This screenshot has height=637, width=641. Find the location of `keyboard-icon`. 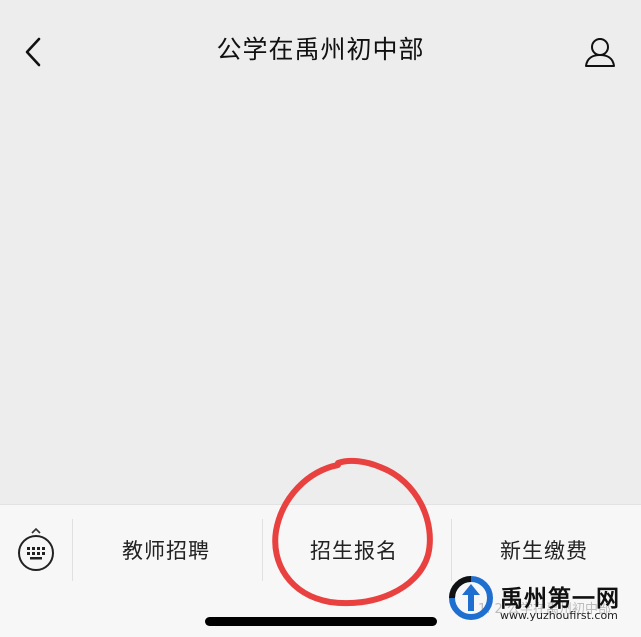

keyboard-icon is located at coordinates (36, 549).